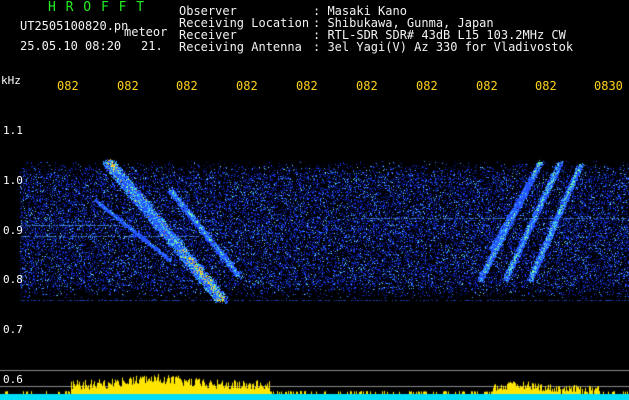  Describe the element at coordinates (152, 46) in the screenshot. I see `meteor-count: 21.` at that location.